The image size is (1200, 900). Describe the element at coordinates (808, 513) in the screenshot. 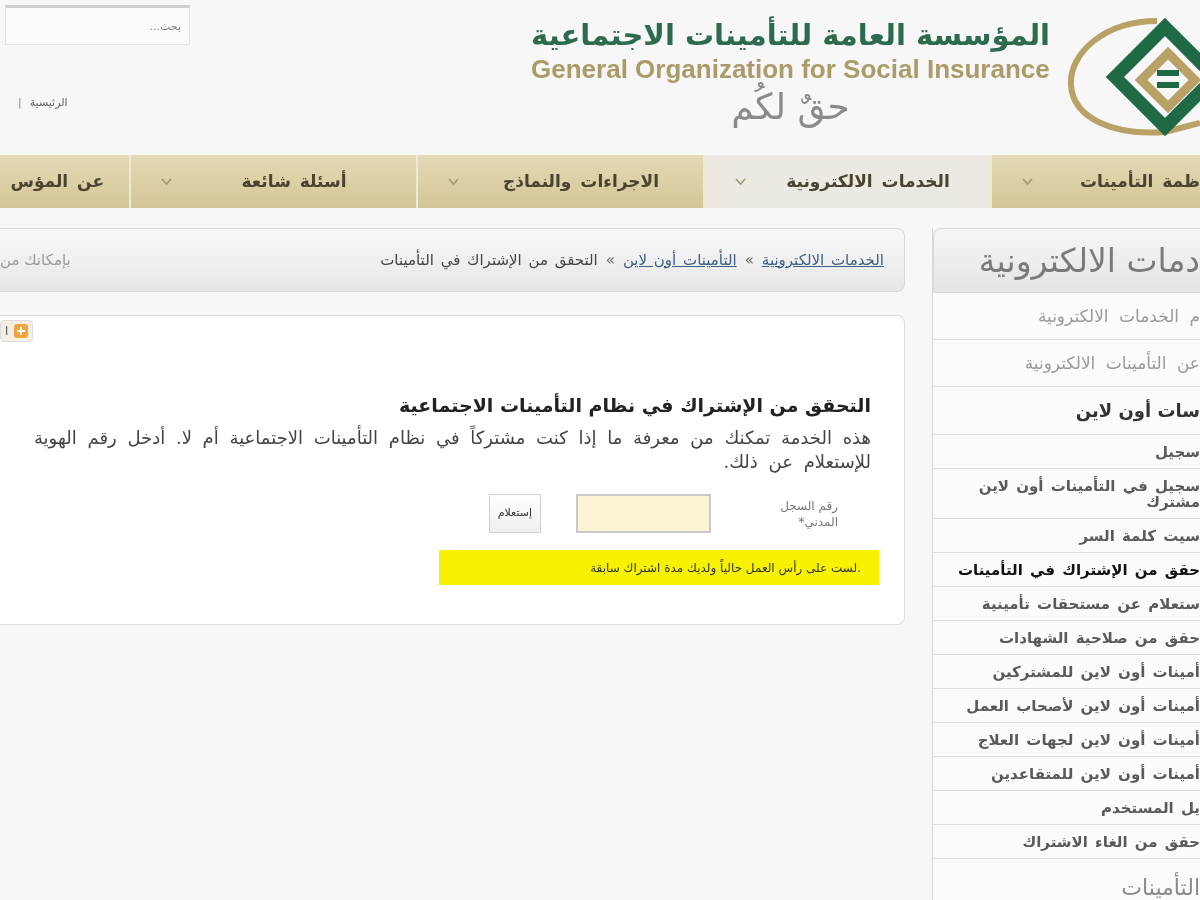

I see `form-label: رقم السجل المدني*` at that location.